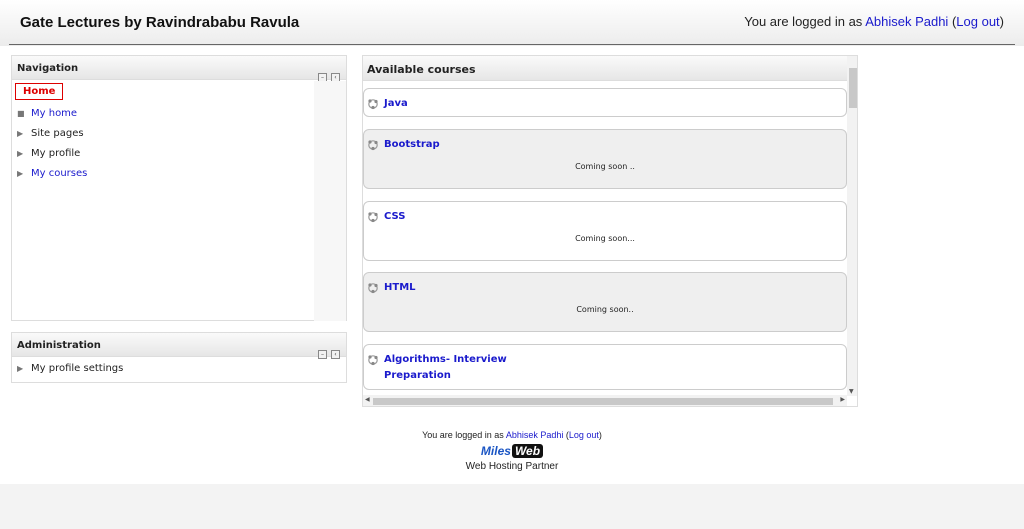 The width and height of the screenshot is (1024, 529). I want to click on header-divider, so click(512, 44).